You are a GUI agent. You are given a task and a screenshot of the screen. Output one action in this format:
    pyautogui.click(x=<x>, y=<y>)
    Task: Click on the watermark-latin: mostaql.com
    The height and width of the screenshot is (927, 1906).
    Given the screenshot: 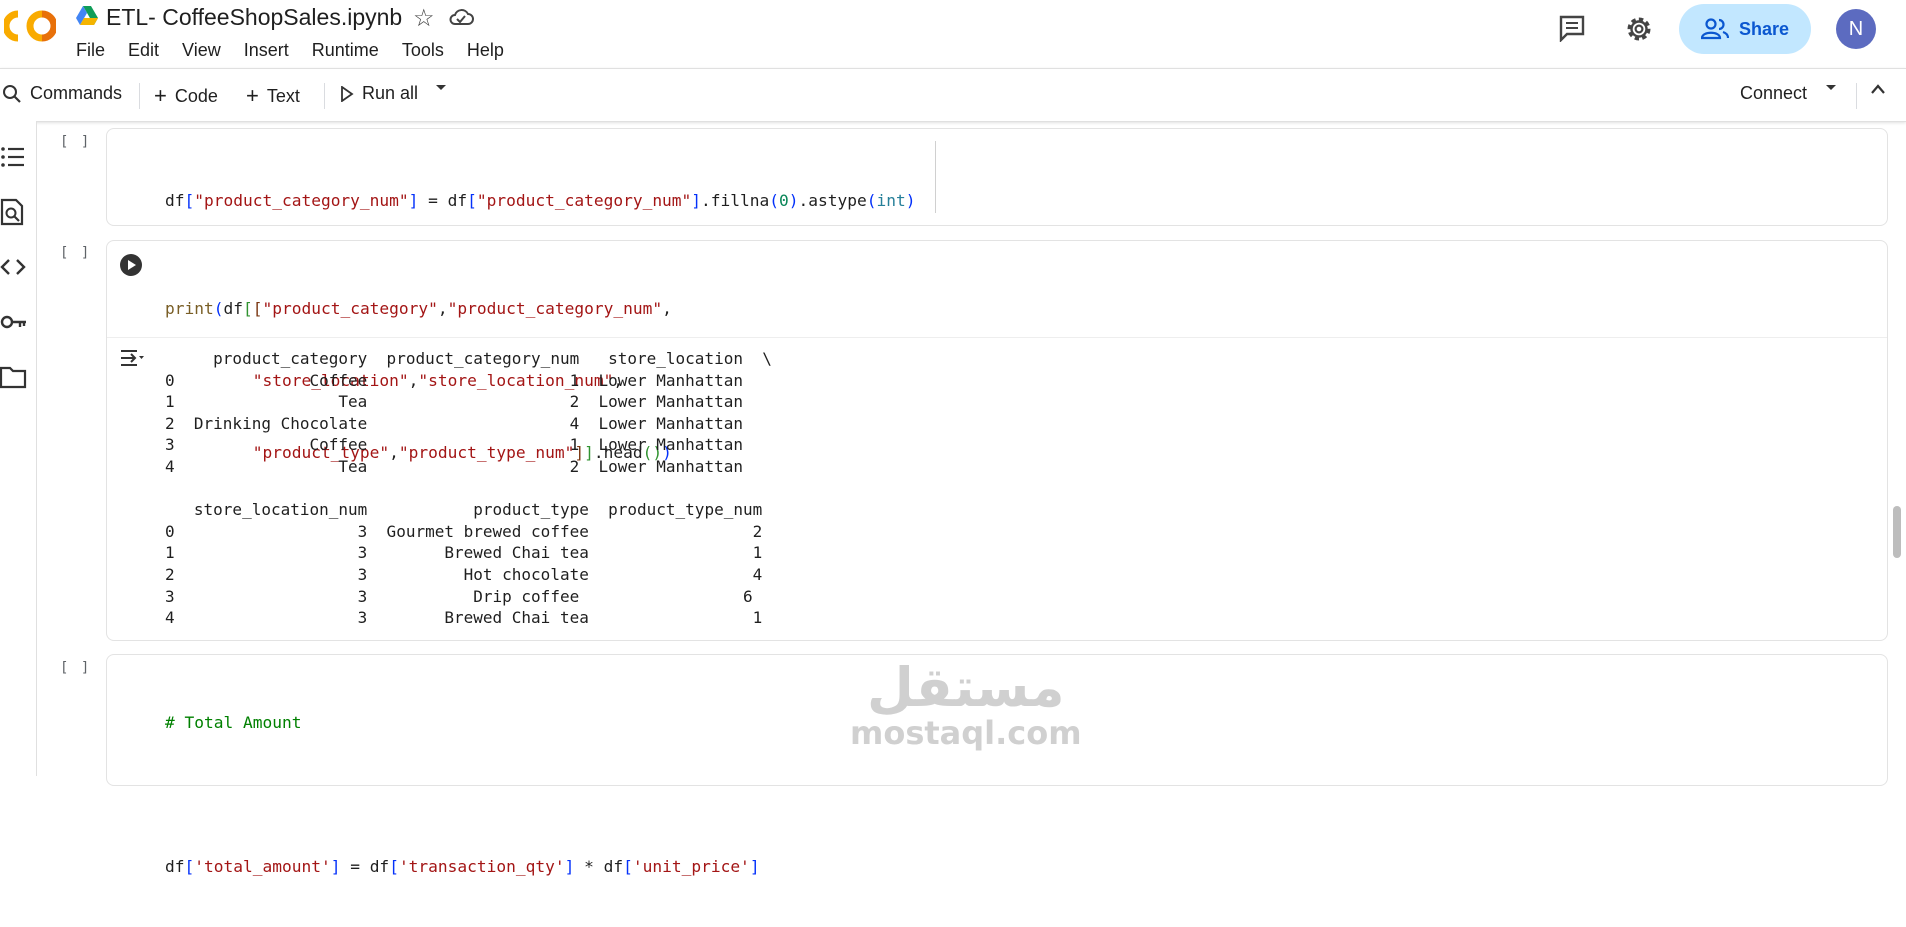 What is the action you would take?
    pyautogui.click(x=966, y=733)
    